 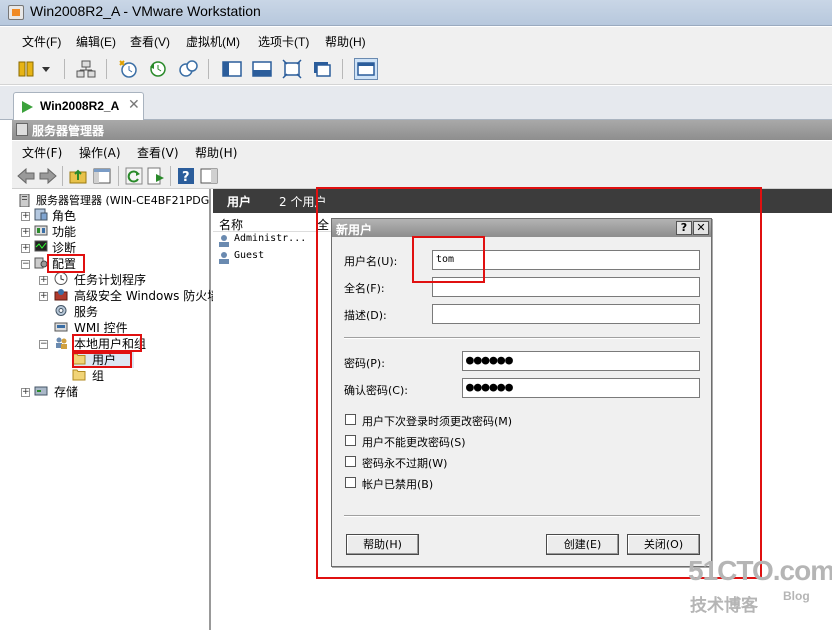 I want to click on server-manager-titlebar: 服务器管理器, so click(x=422, y=130).